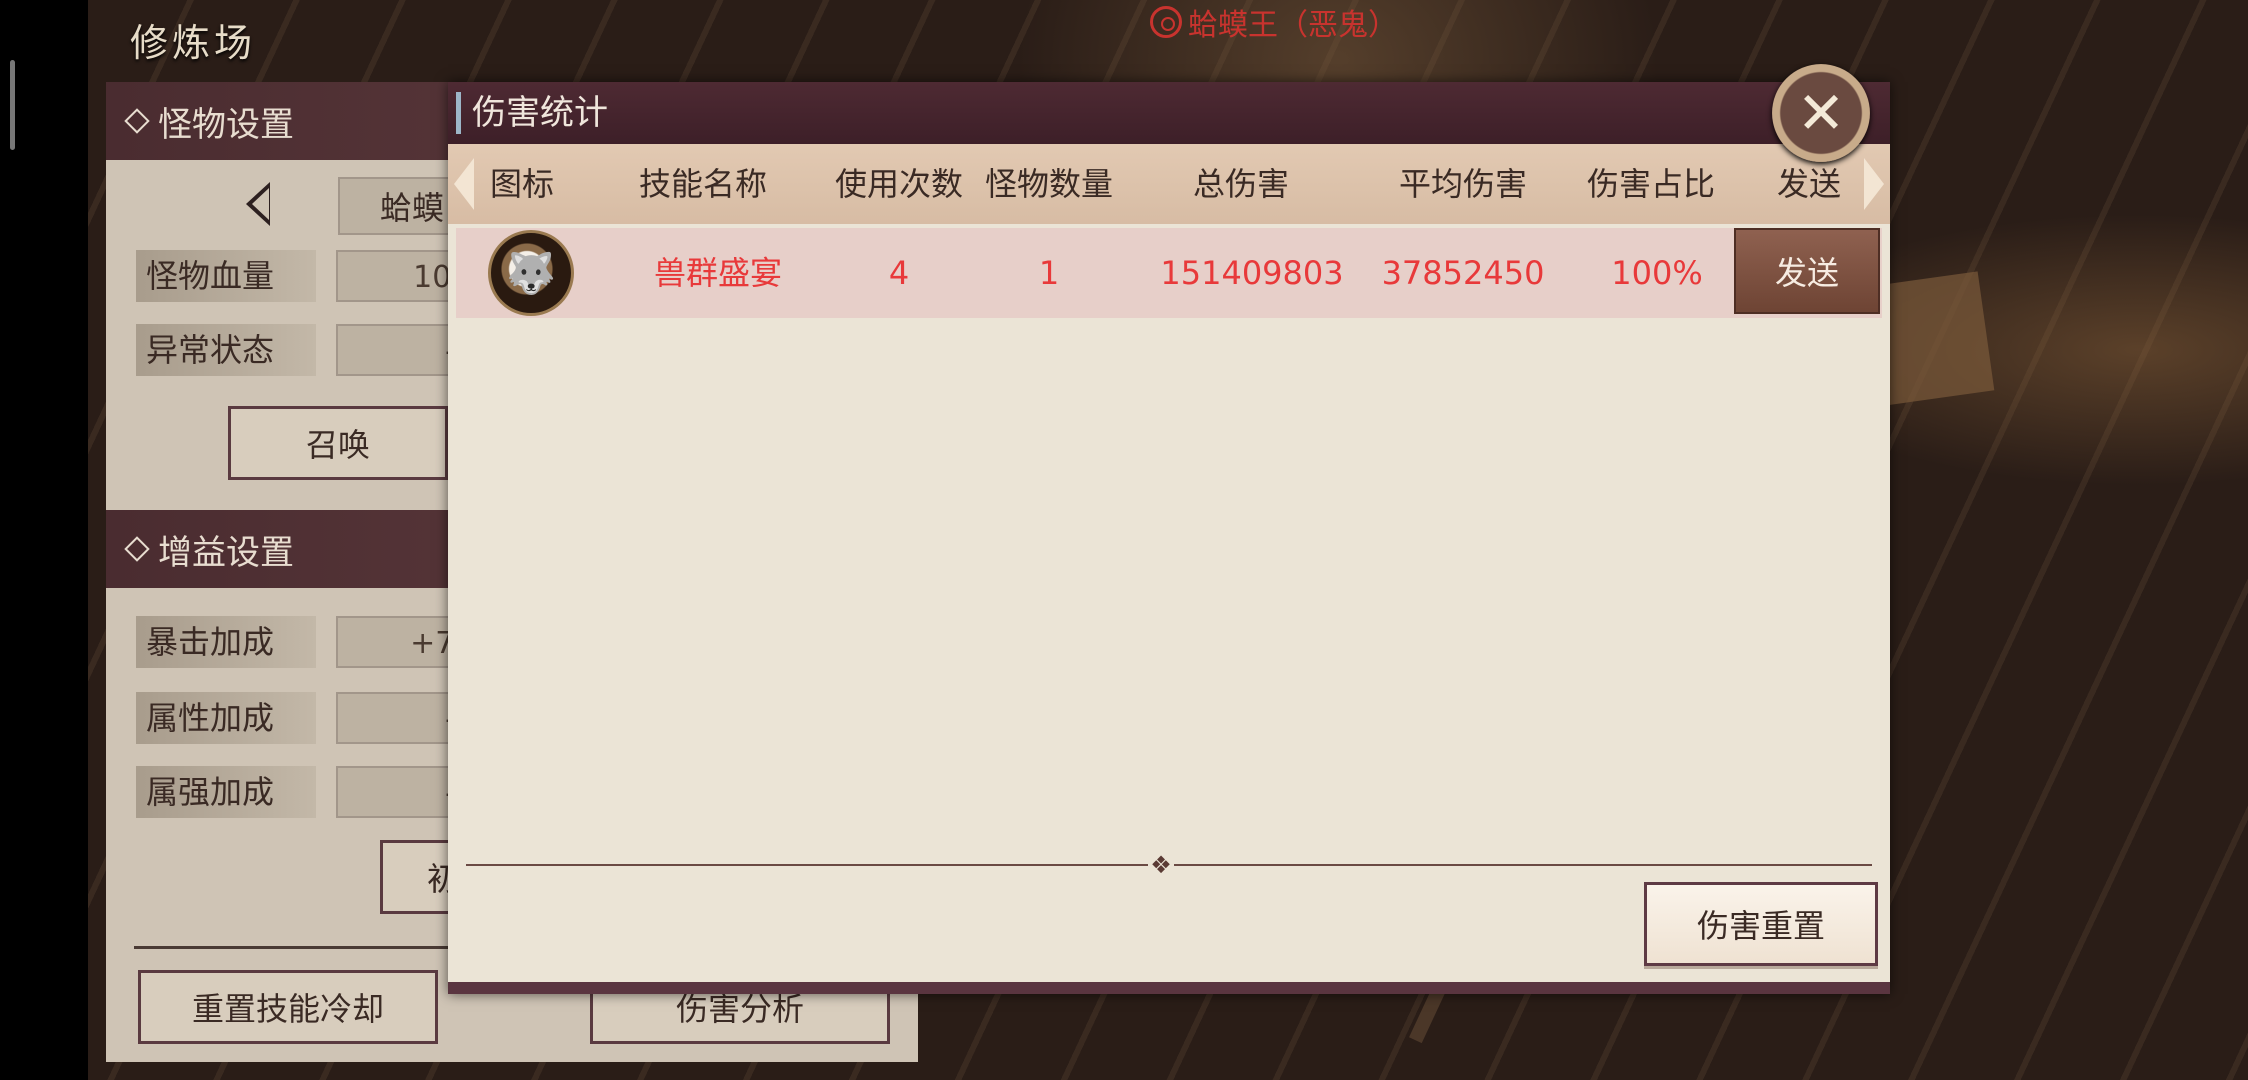  Describe the element at coordinates (717, 273) in the screenshot. I see `skill-name: 兽群盛宴` at that location.